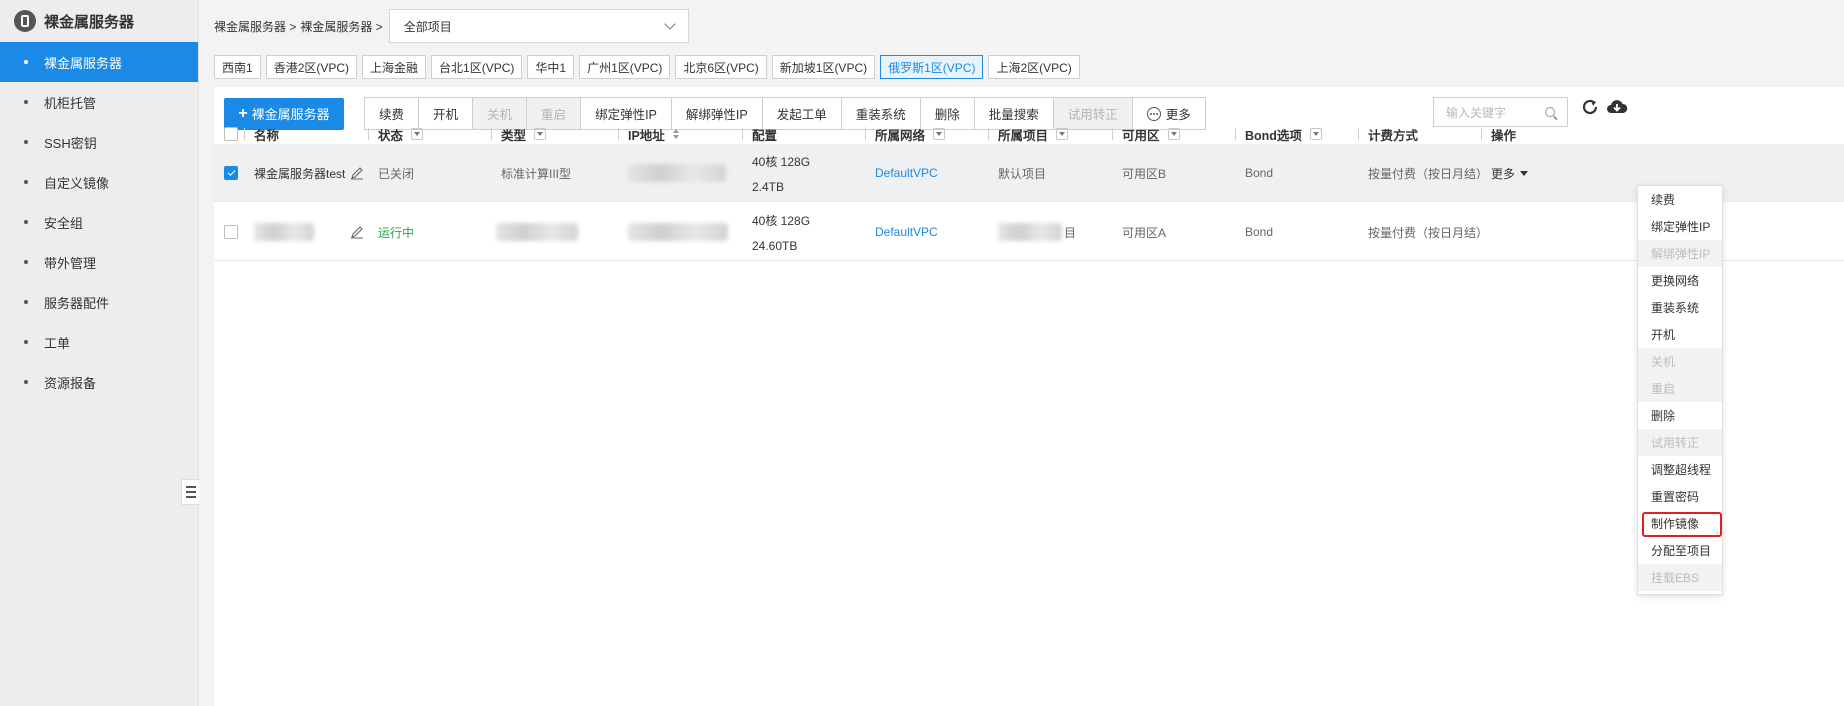  Describe the element at coordinates (768, 186) in the screenshot. I see `config-disk: 2.4TB` at that location.